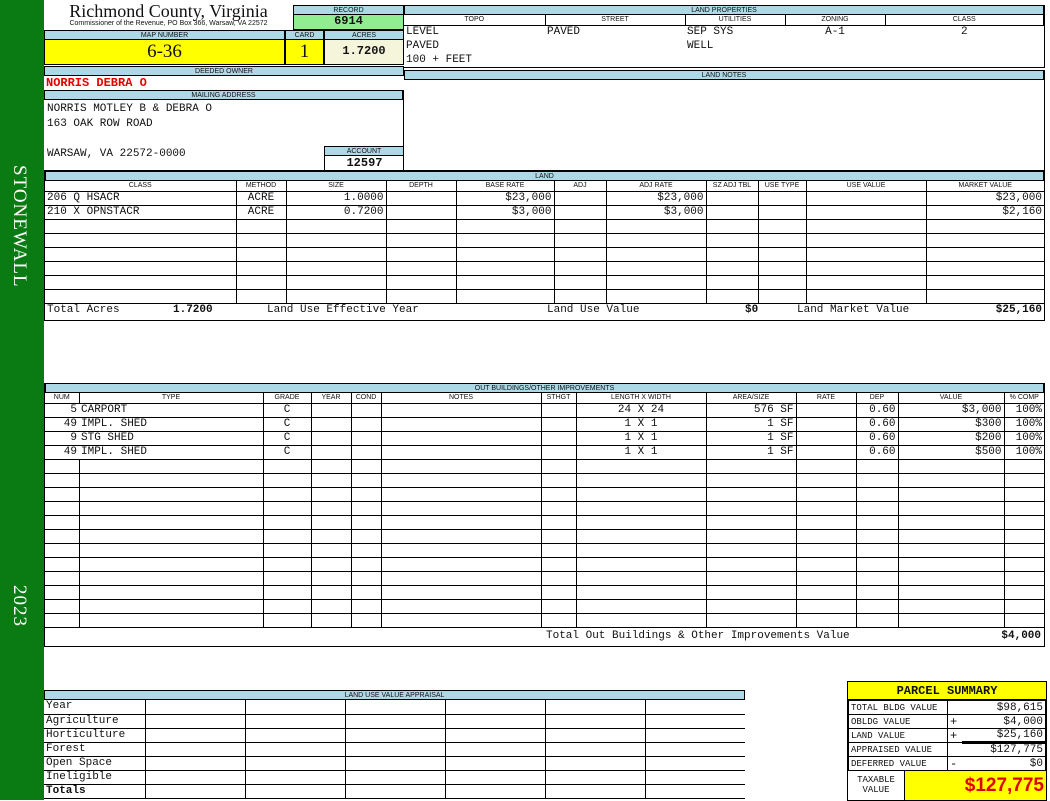 Image resolution: width=1050 pixels, height=801 pixels. Describe the element at coordinates (751, 452) in the screenshot. I see `table-cell: 1 SF` at that location.